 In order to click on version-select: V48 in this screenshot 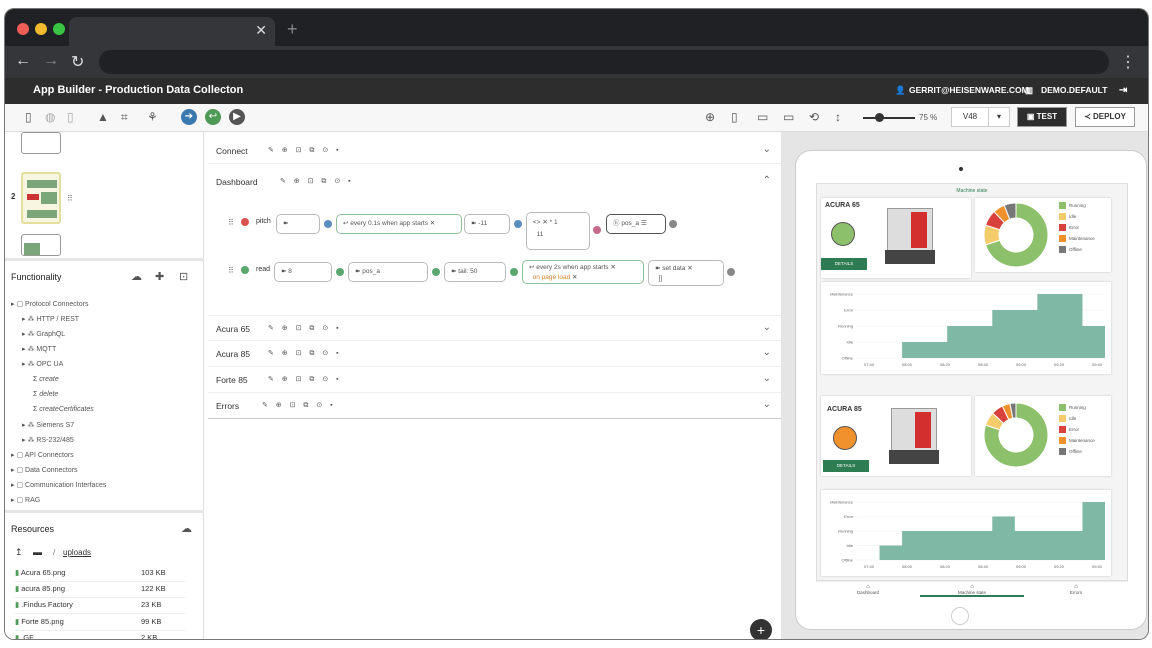, I will do `click(970, 117)`.